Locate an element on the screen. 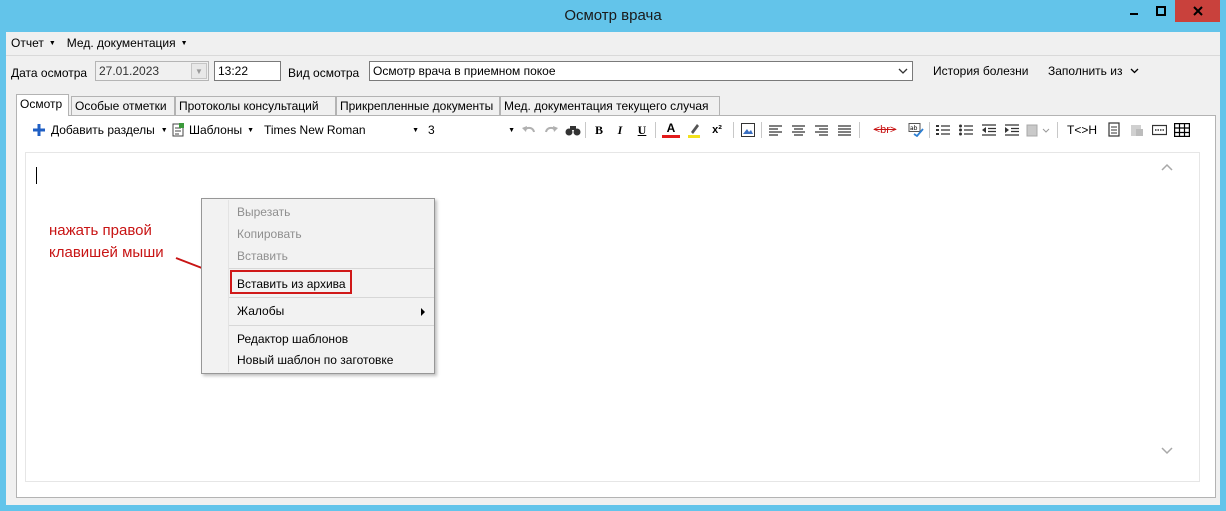 This screenshot has width=1226, height=511. menu-paste-from-archive: Вставить из архива is located at coordinates (291, 285).